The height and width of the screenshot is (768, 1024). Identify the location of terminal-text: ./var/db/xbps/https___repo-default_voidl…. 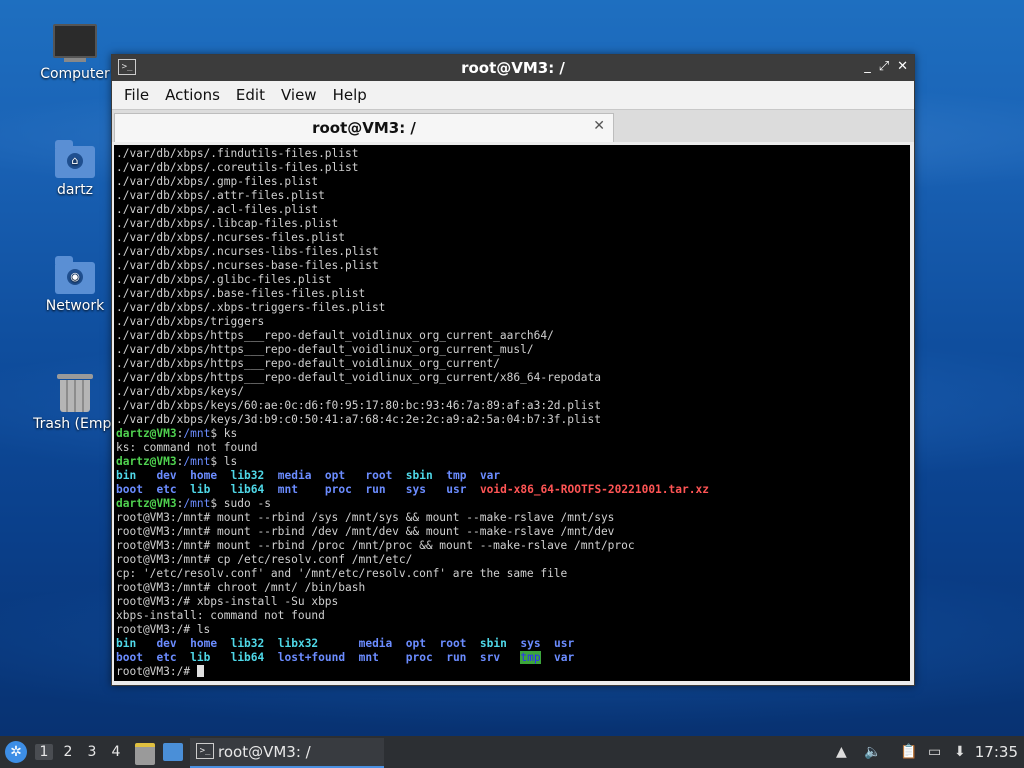
(325, 349).